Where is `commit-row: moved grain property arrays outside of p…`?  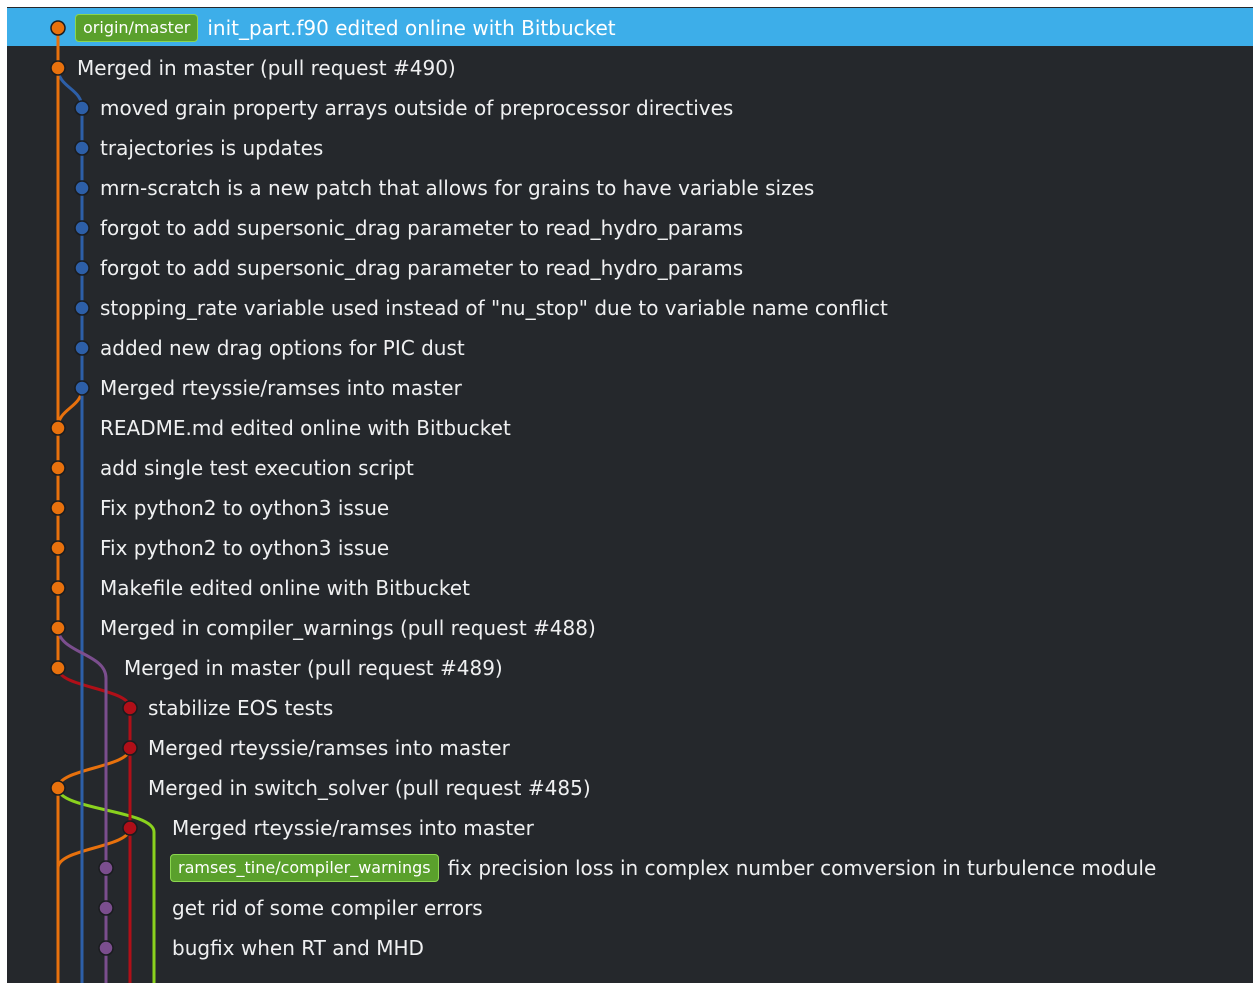
commit-row: moved grain property arrays outside of p… is located at coordinates (416, 108).